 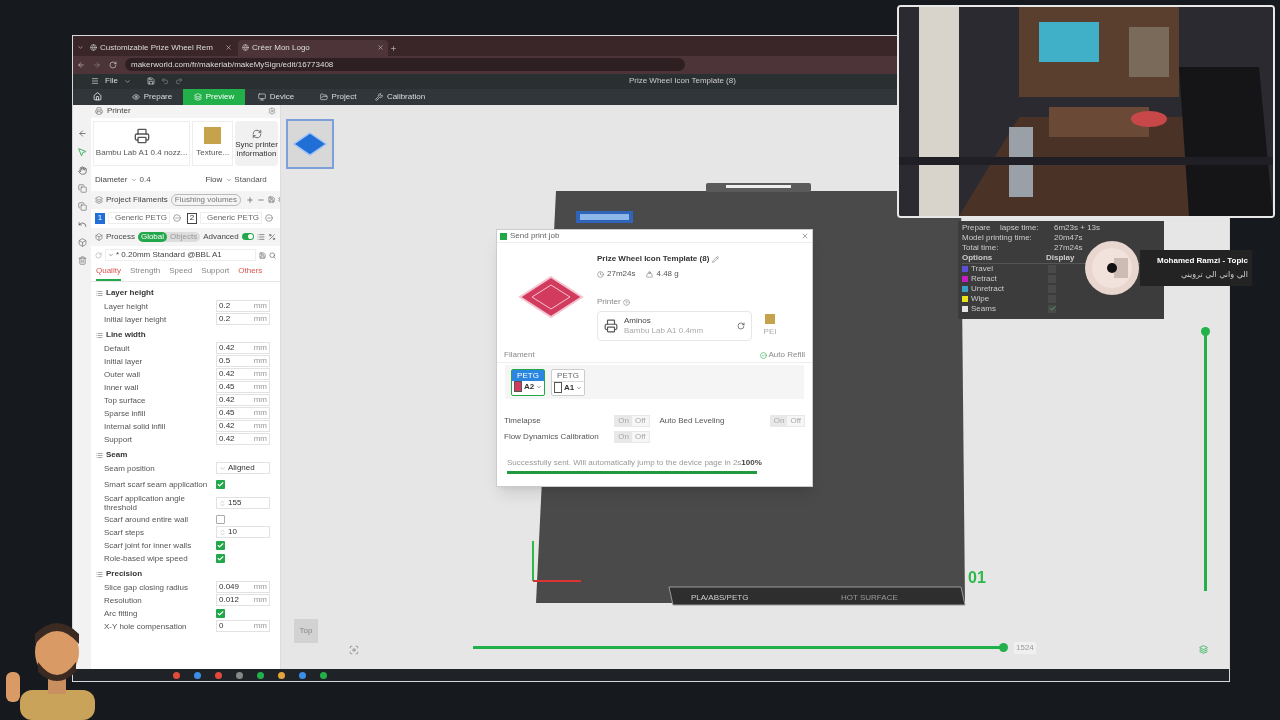 I want to click on settings-tab: Strength, so click(x=145, y=272).